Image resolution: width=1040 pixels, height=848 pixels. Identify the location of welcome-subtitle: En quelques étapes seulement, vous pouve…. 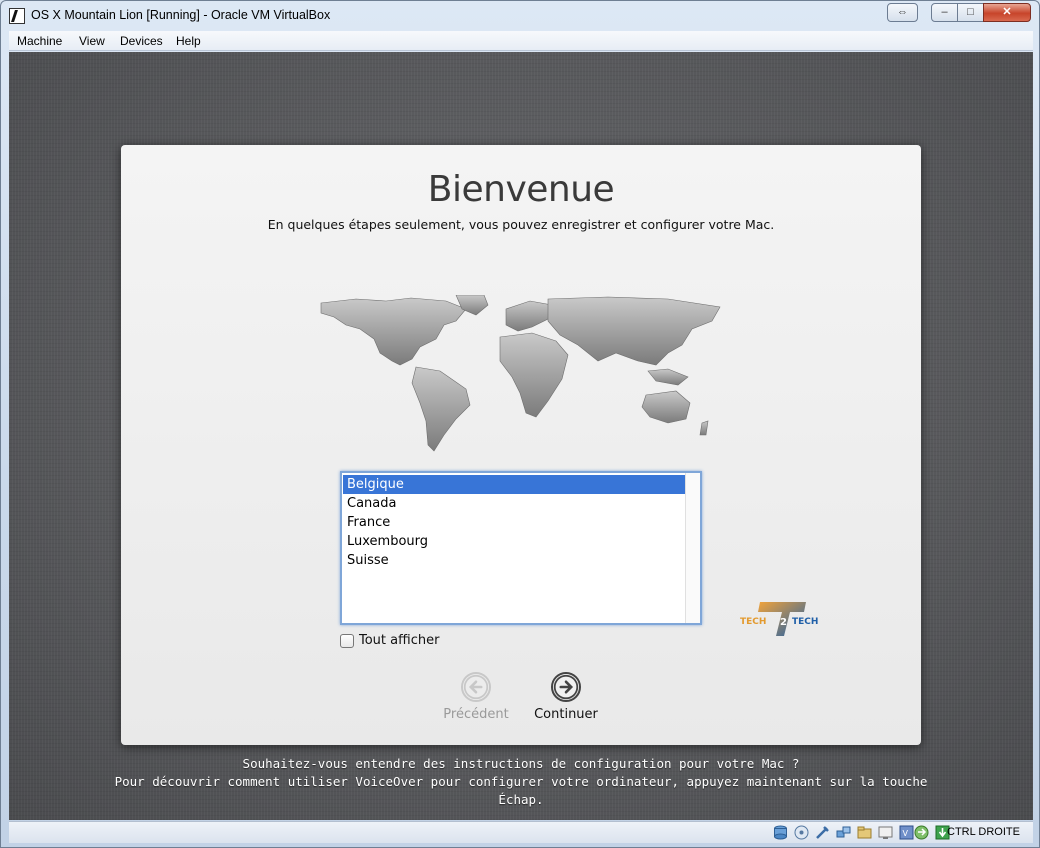
(521, 224).